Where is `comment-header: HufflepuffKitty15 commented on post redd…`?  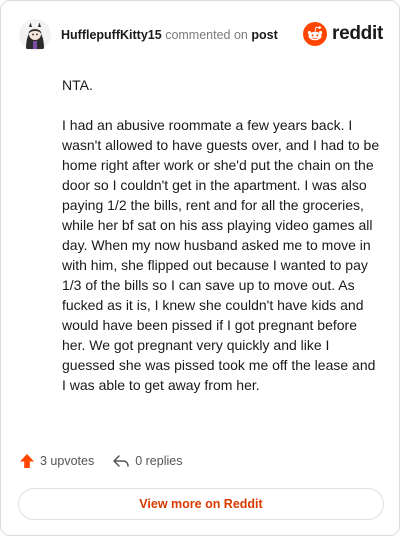
comment-header: HufflepuffKitty15 commented on post redd… is located at coordinates (201, 35).